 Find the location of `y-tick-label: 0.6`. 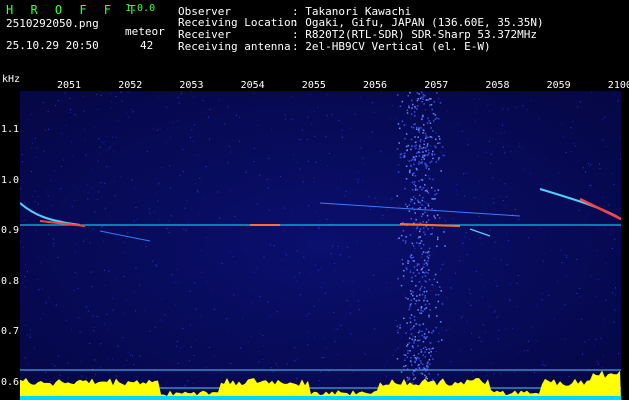

y-tick-label: 0.6 is located at coordinates (10, 382).